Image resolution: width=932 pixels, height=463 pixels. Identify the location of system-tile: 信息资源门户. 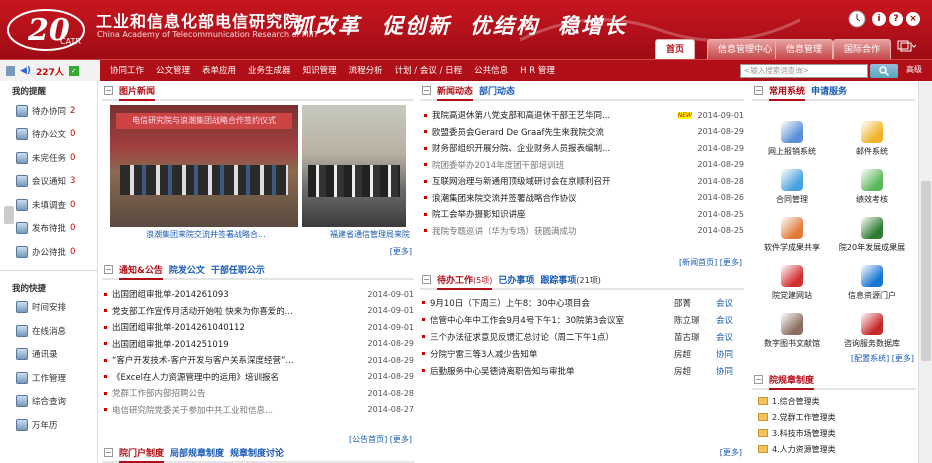
(872, 285).